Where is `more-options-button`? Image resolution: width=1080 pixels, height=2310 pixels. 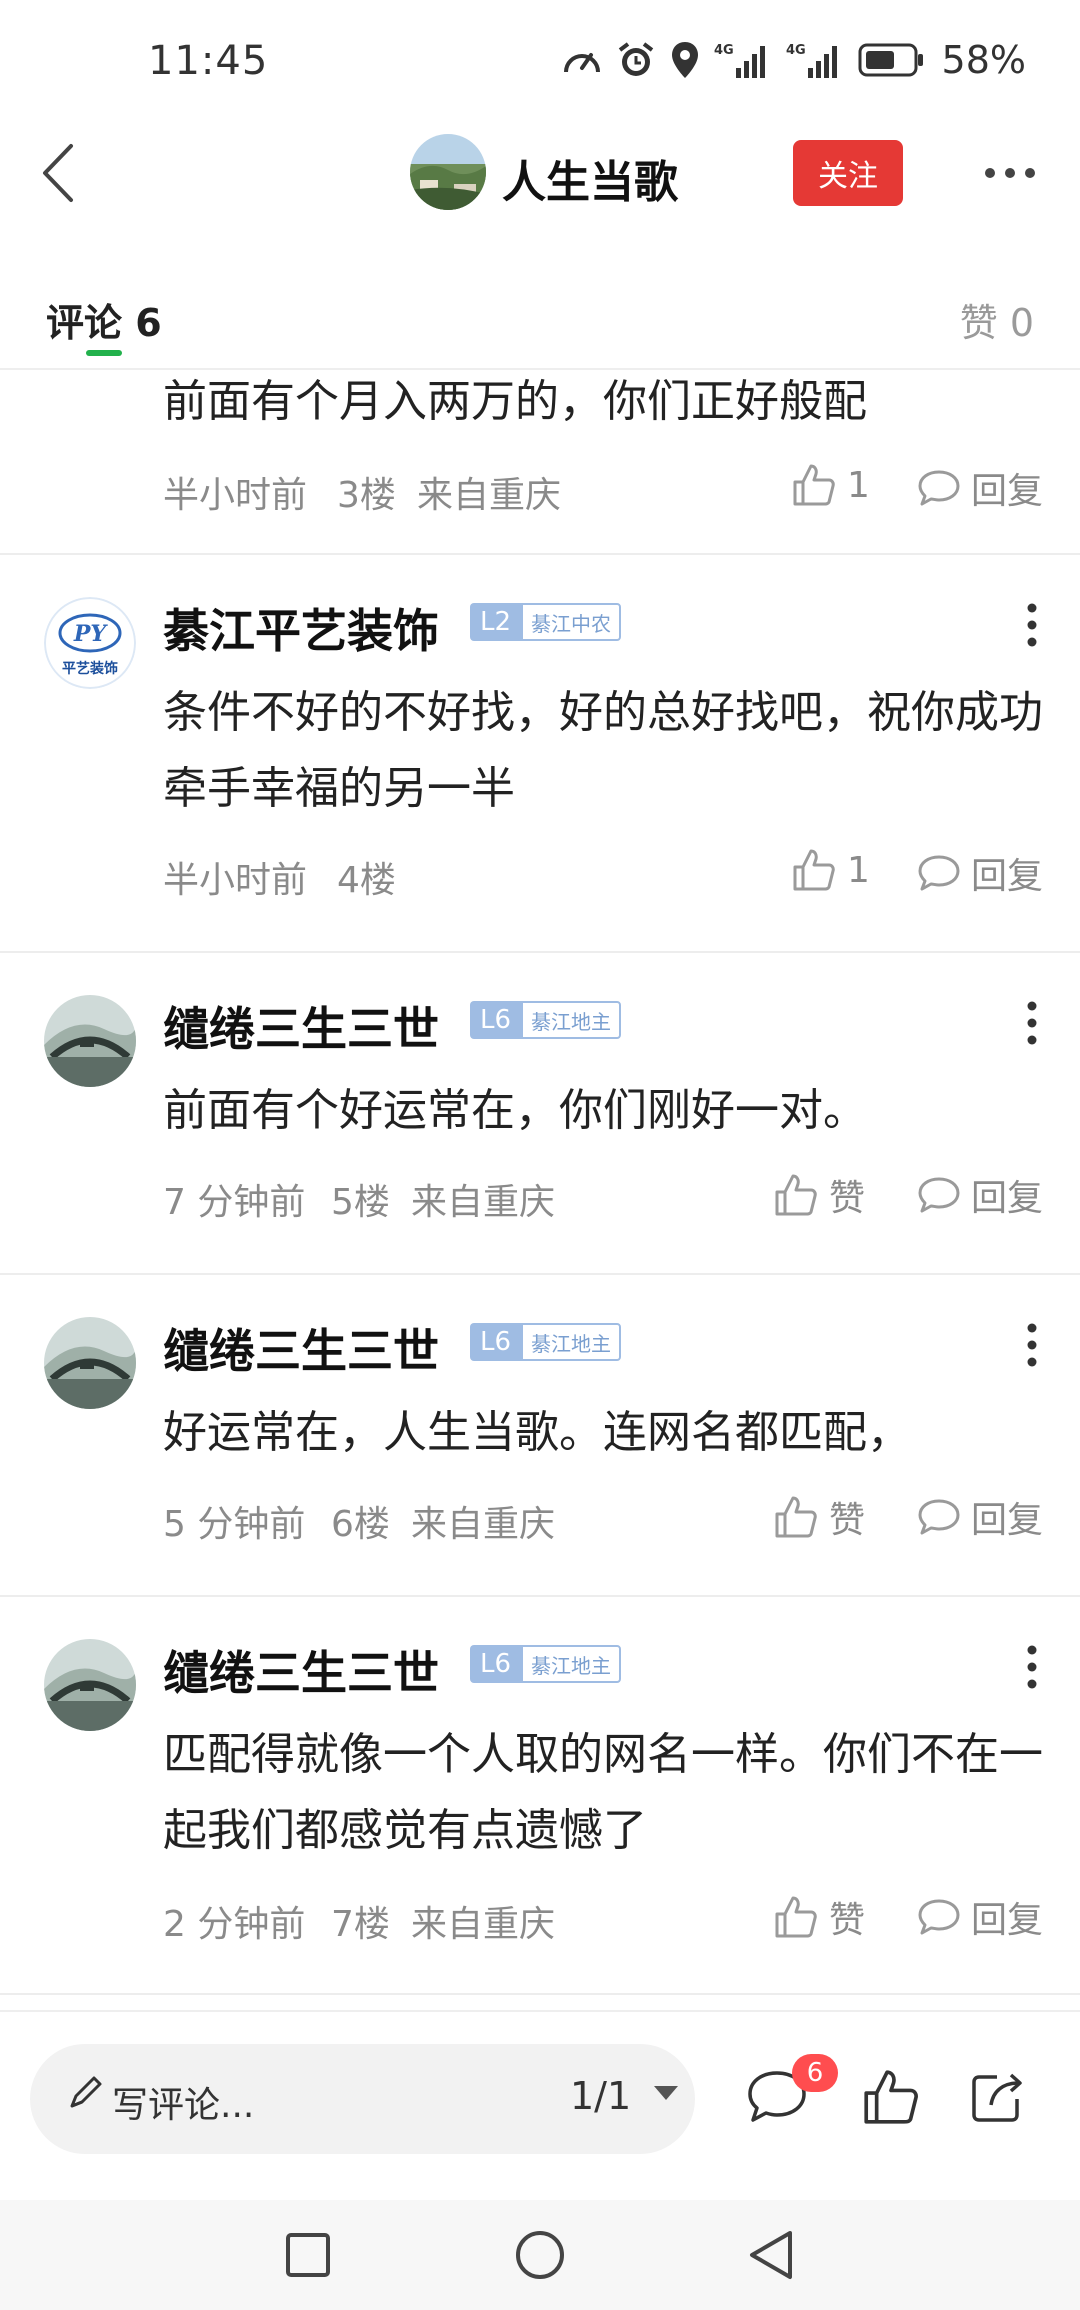 more-options-button is located at coordinates (1010, 173).